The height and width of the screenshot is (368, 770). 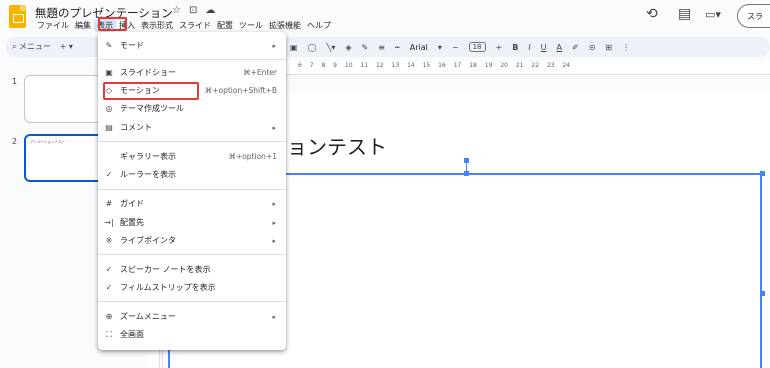 What do you see at coordinates (466, 160) in the screenshot?
I see `rotate-handle` at bounding box center [466, 160].